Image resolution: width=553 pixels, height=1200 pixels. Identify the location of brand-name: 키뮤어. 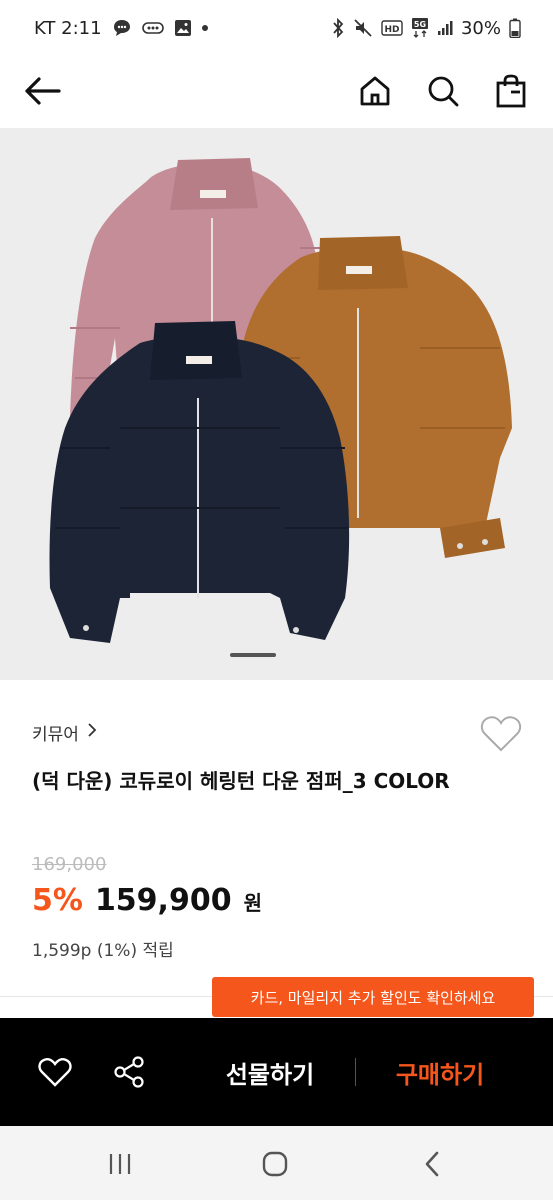
(55, 735).